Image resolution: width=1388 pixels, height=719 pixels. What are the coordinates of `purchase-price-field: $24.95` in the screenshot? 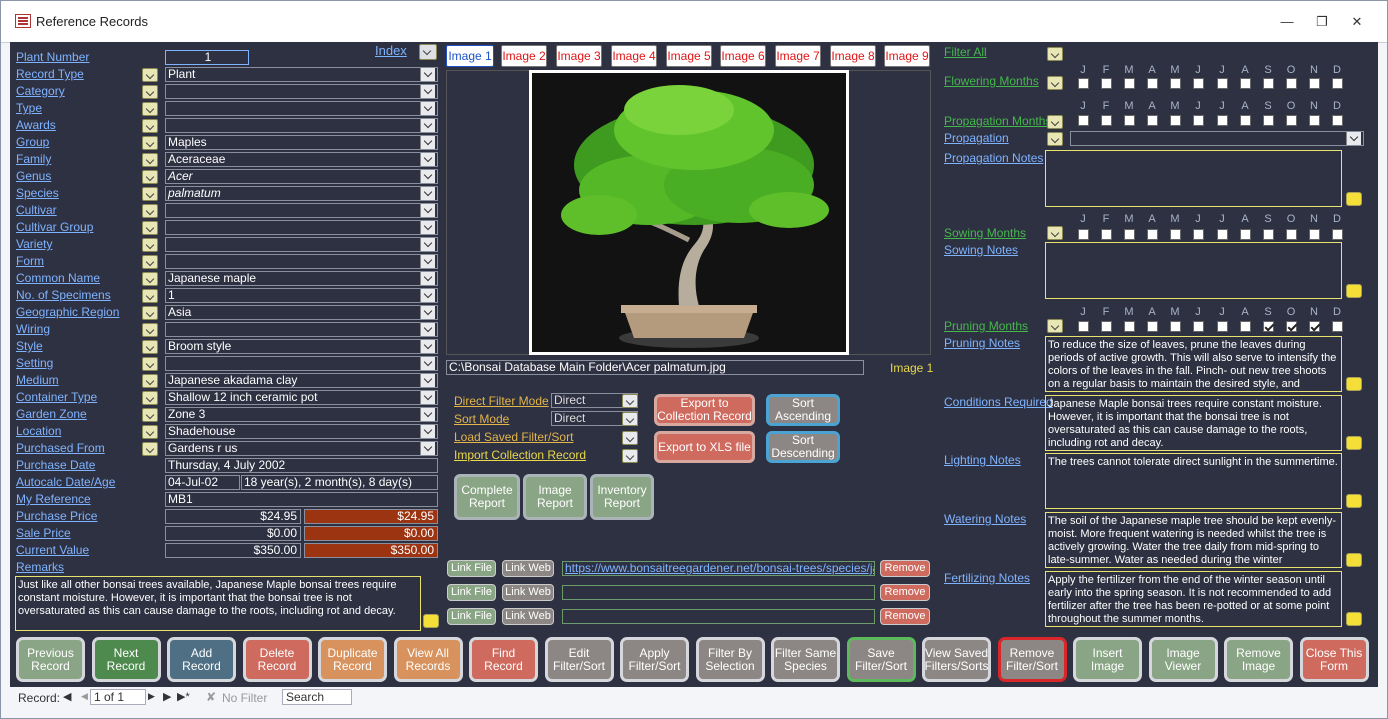 It's located at (233, 516).